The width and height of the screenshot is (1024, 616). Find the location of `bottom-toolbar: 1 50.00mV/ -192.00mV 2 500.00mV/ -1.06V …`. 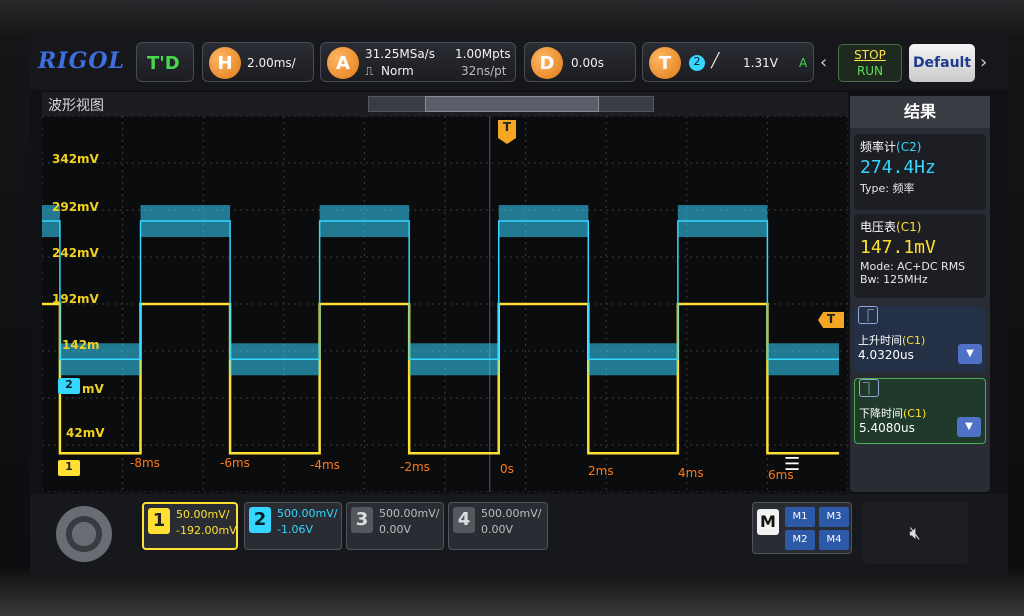

bottom-toolbar: 1 50.00mV/ -192.00mV 2 500.00mV/ -1.06V … is located at coordinates (519, 535).